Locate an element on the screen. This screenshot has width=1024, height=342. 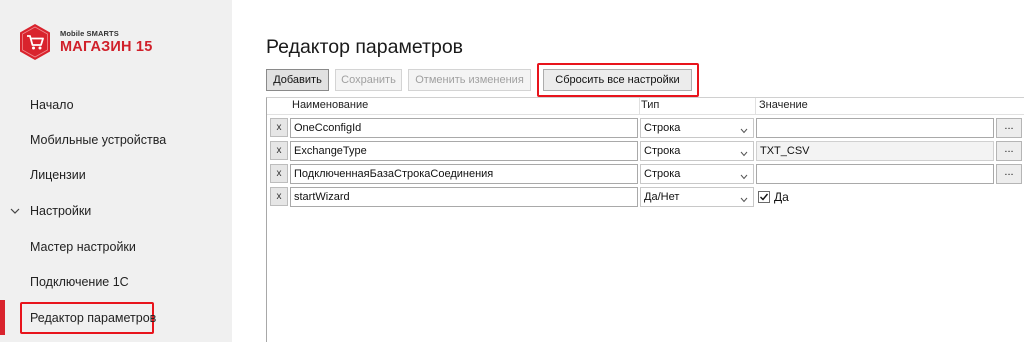
checkmark-icon is located at coordinates (764, 197).